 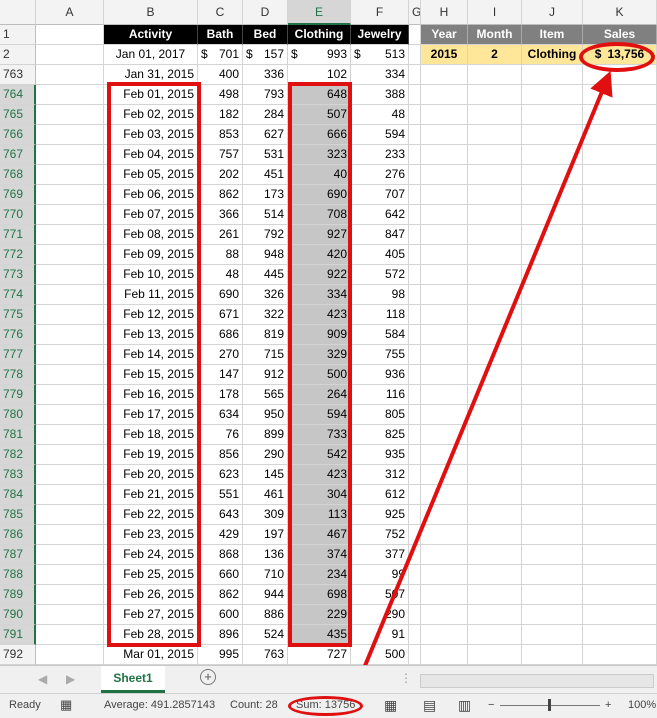 What do you see at coordinates (151, 315) in the screenshot?
I see `cell-date: Feb 12, 2015` at bounding box center [151, 315].